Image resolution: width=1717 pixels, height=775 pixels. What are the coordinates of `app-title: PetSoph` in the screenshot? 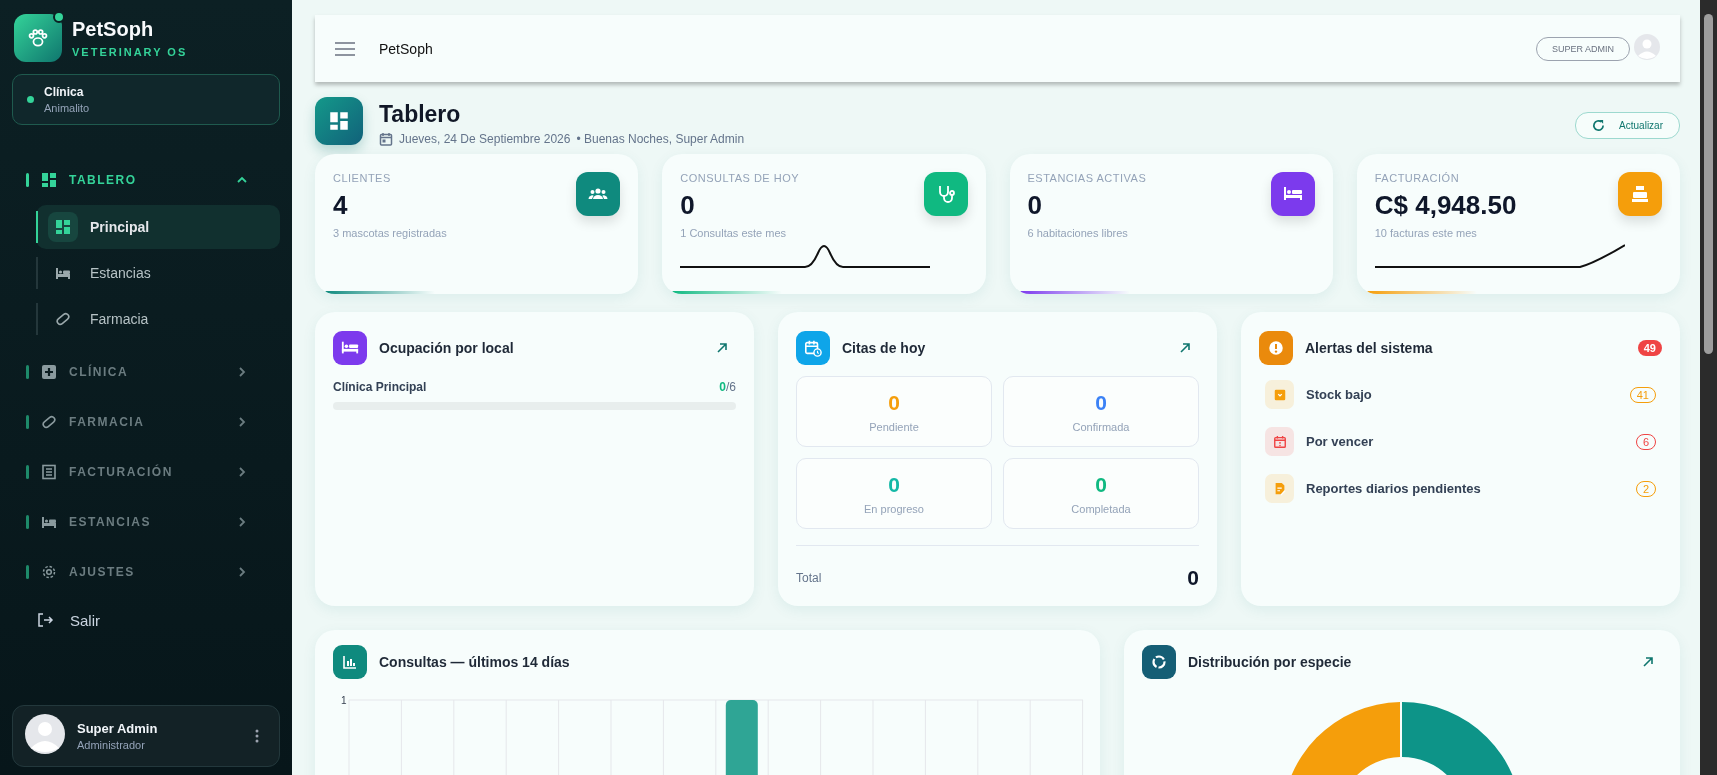 It's located at (406, 48).